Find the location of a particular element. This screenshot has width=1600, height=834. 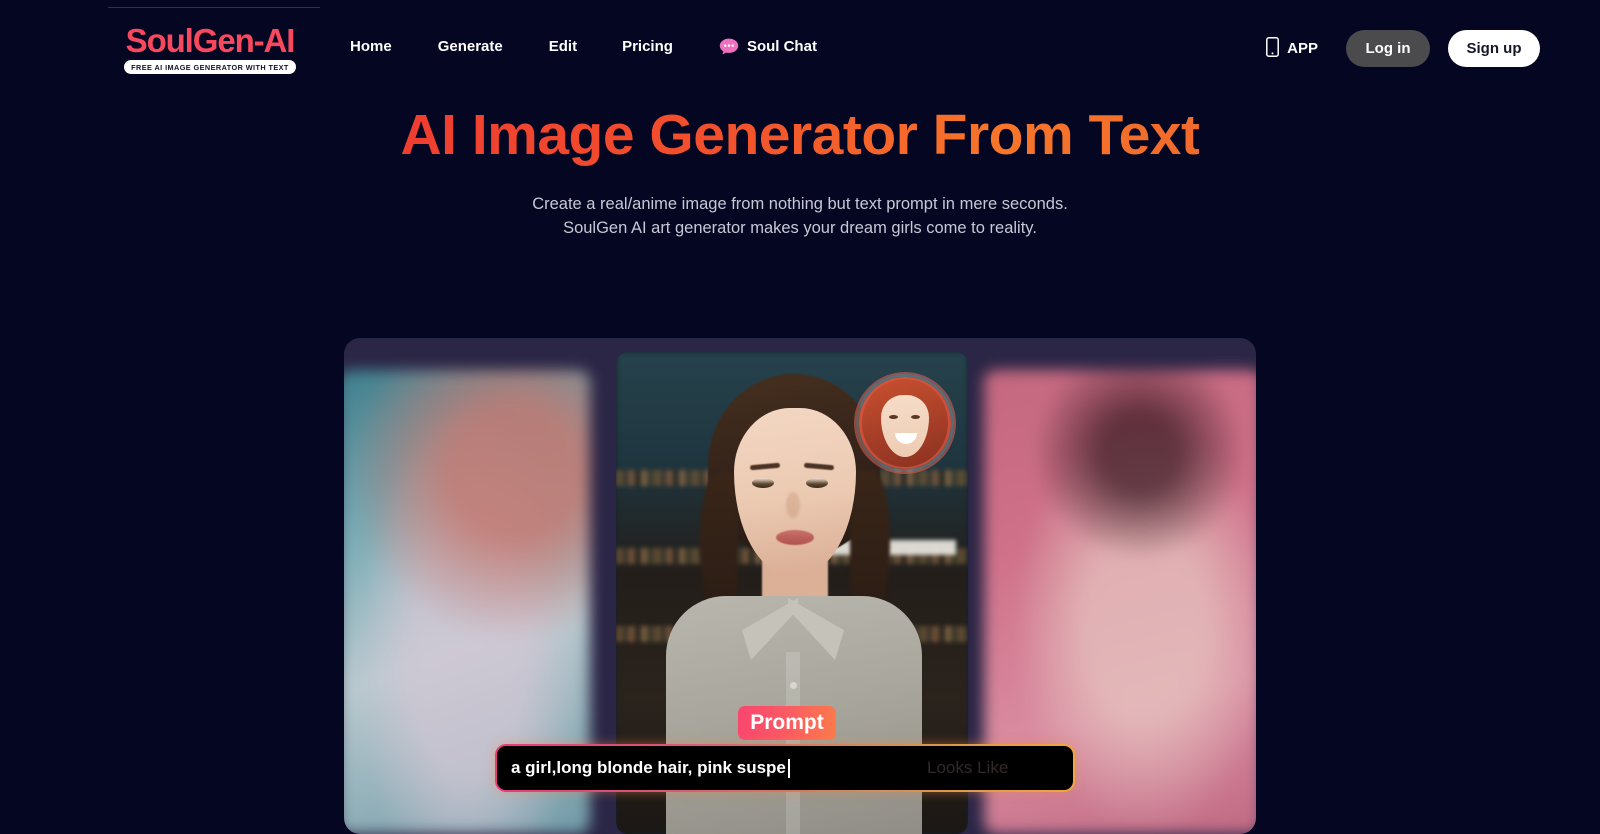

nav-item-pricing: Pricing is located at coordinates (647, 46).